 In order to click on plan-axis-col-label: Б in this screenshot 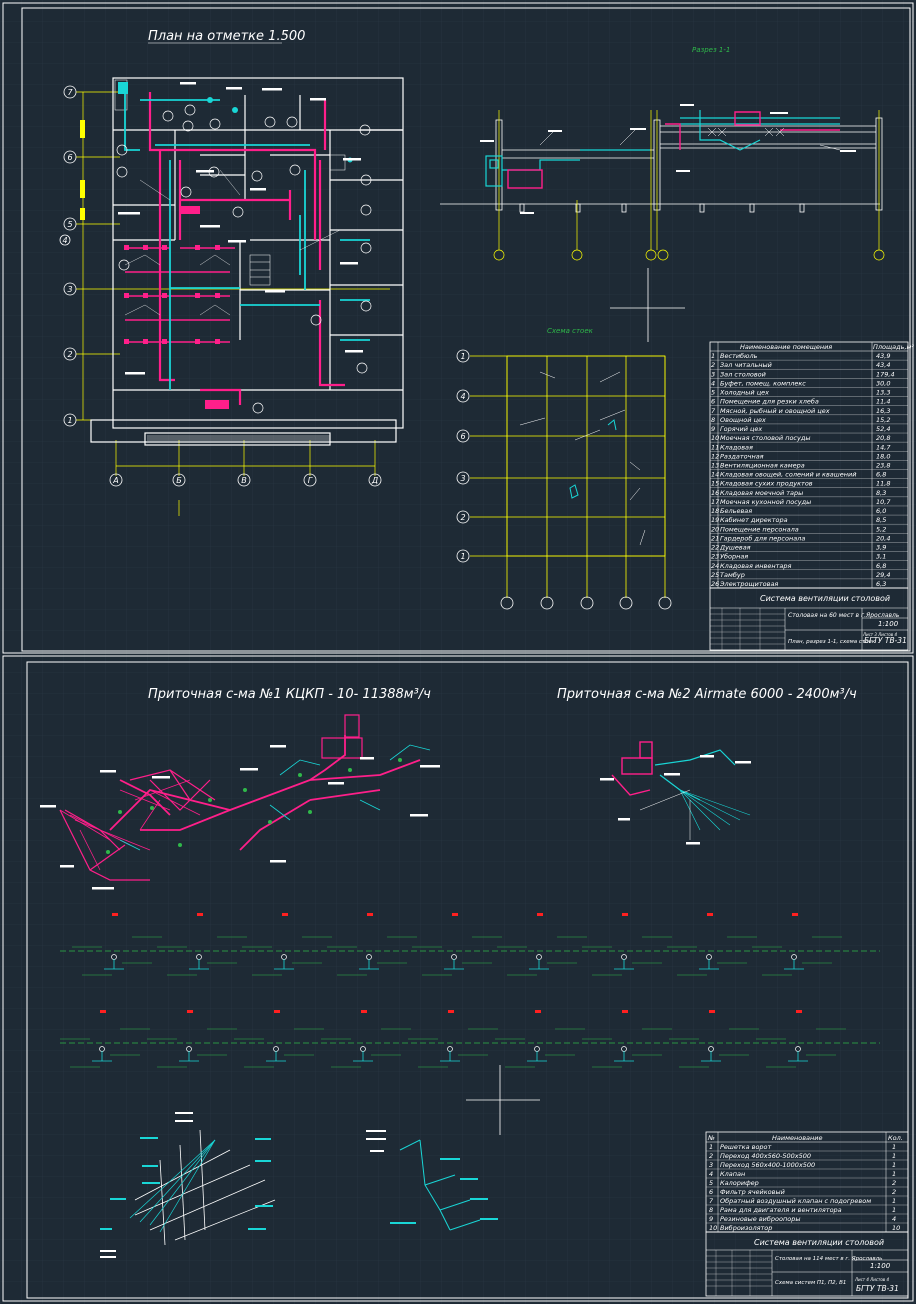, I will do `click(179, 480)`.